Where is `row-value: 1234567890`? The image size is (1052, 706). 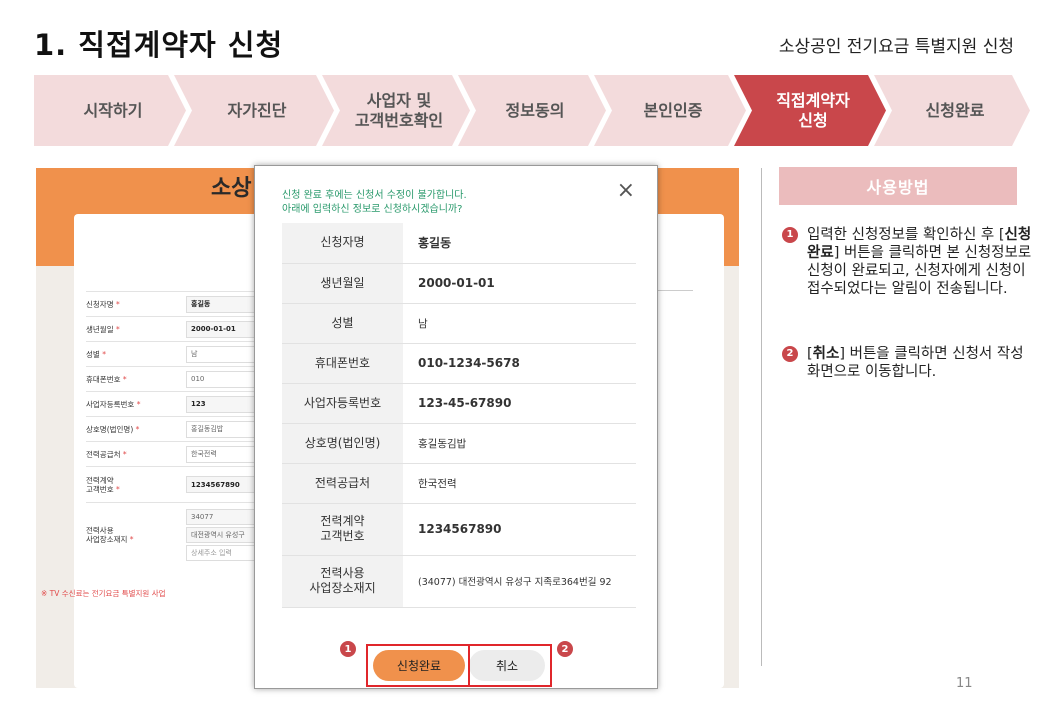
row-value: 1234567890 is located at coordinates (519, 529).